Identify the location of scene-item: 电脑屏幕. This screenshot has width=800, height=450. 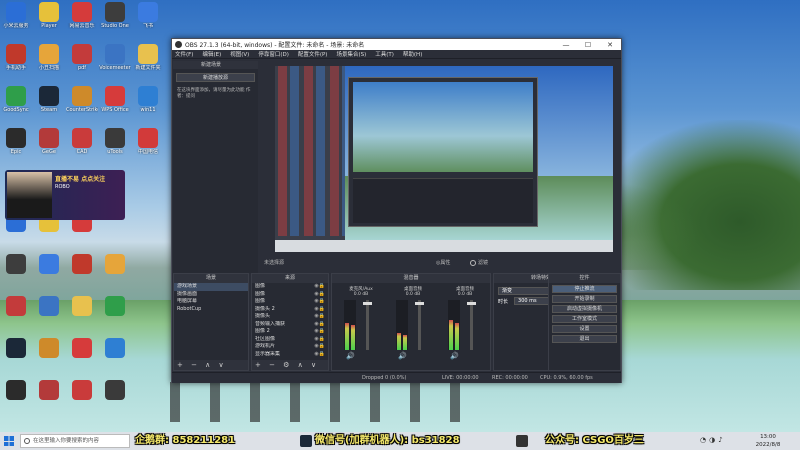
(211, 302).